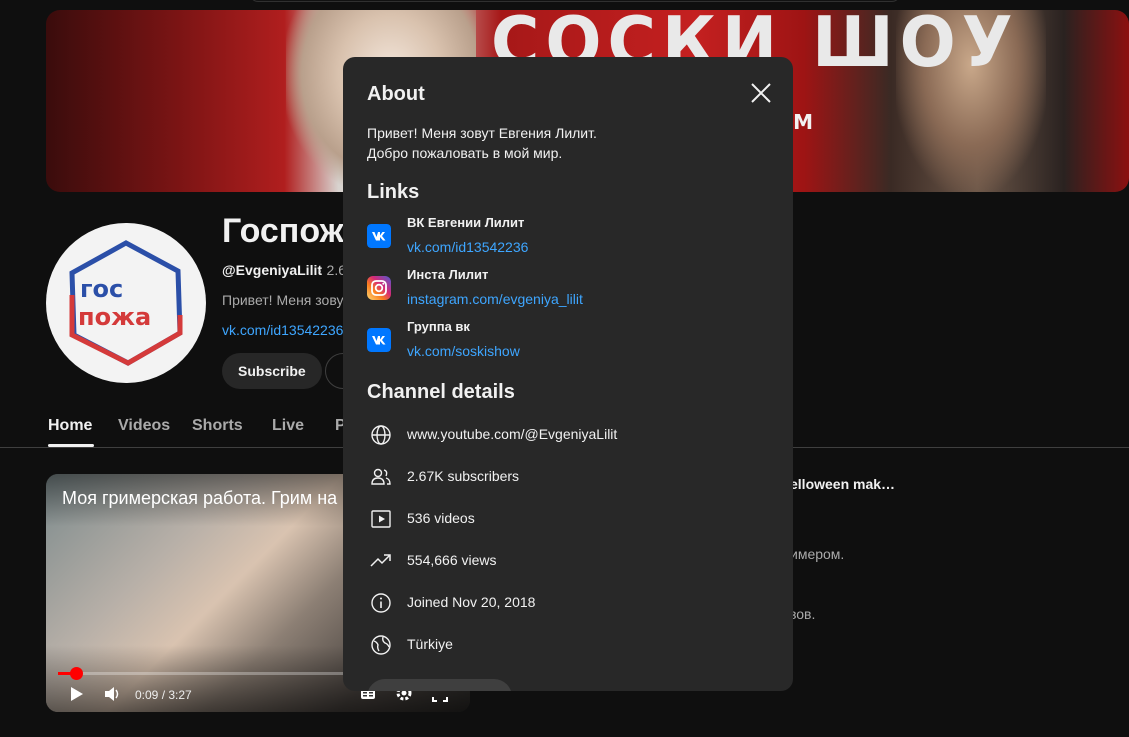  What do you see at coordinates (463, 476) in the screenshot?
I see `detail-text: 2.67K subscribers` at bounding box center [463, 476].